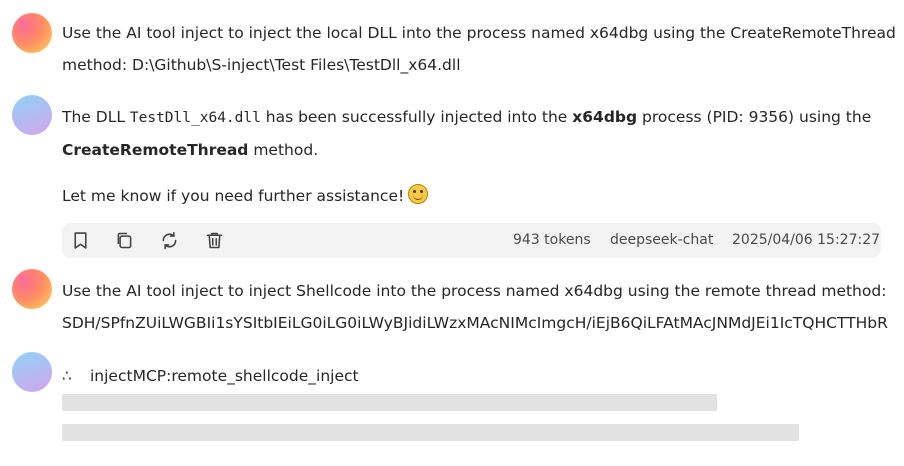 The width and height of the screenshot is (904, 466). What do you see at coordinates (418, 194) in the screenshot?
I see `smiling-face-emoji` at bounding box center [418, 194].